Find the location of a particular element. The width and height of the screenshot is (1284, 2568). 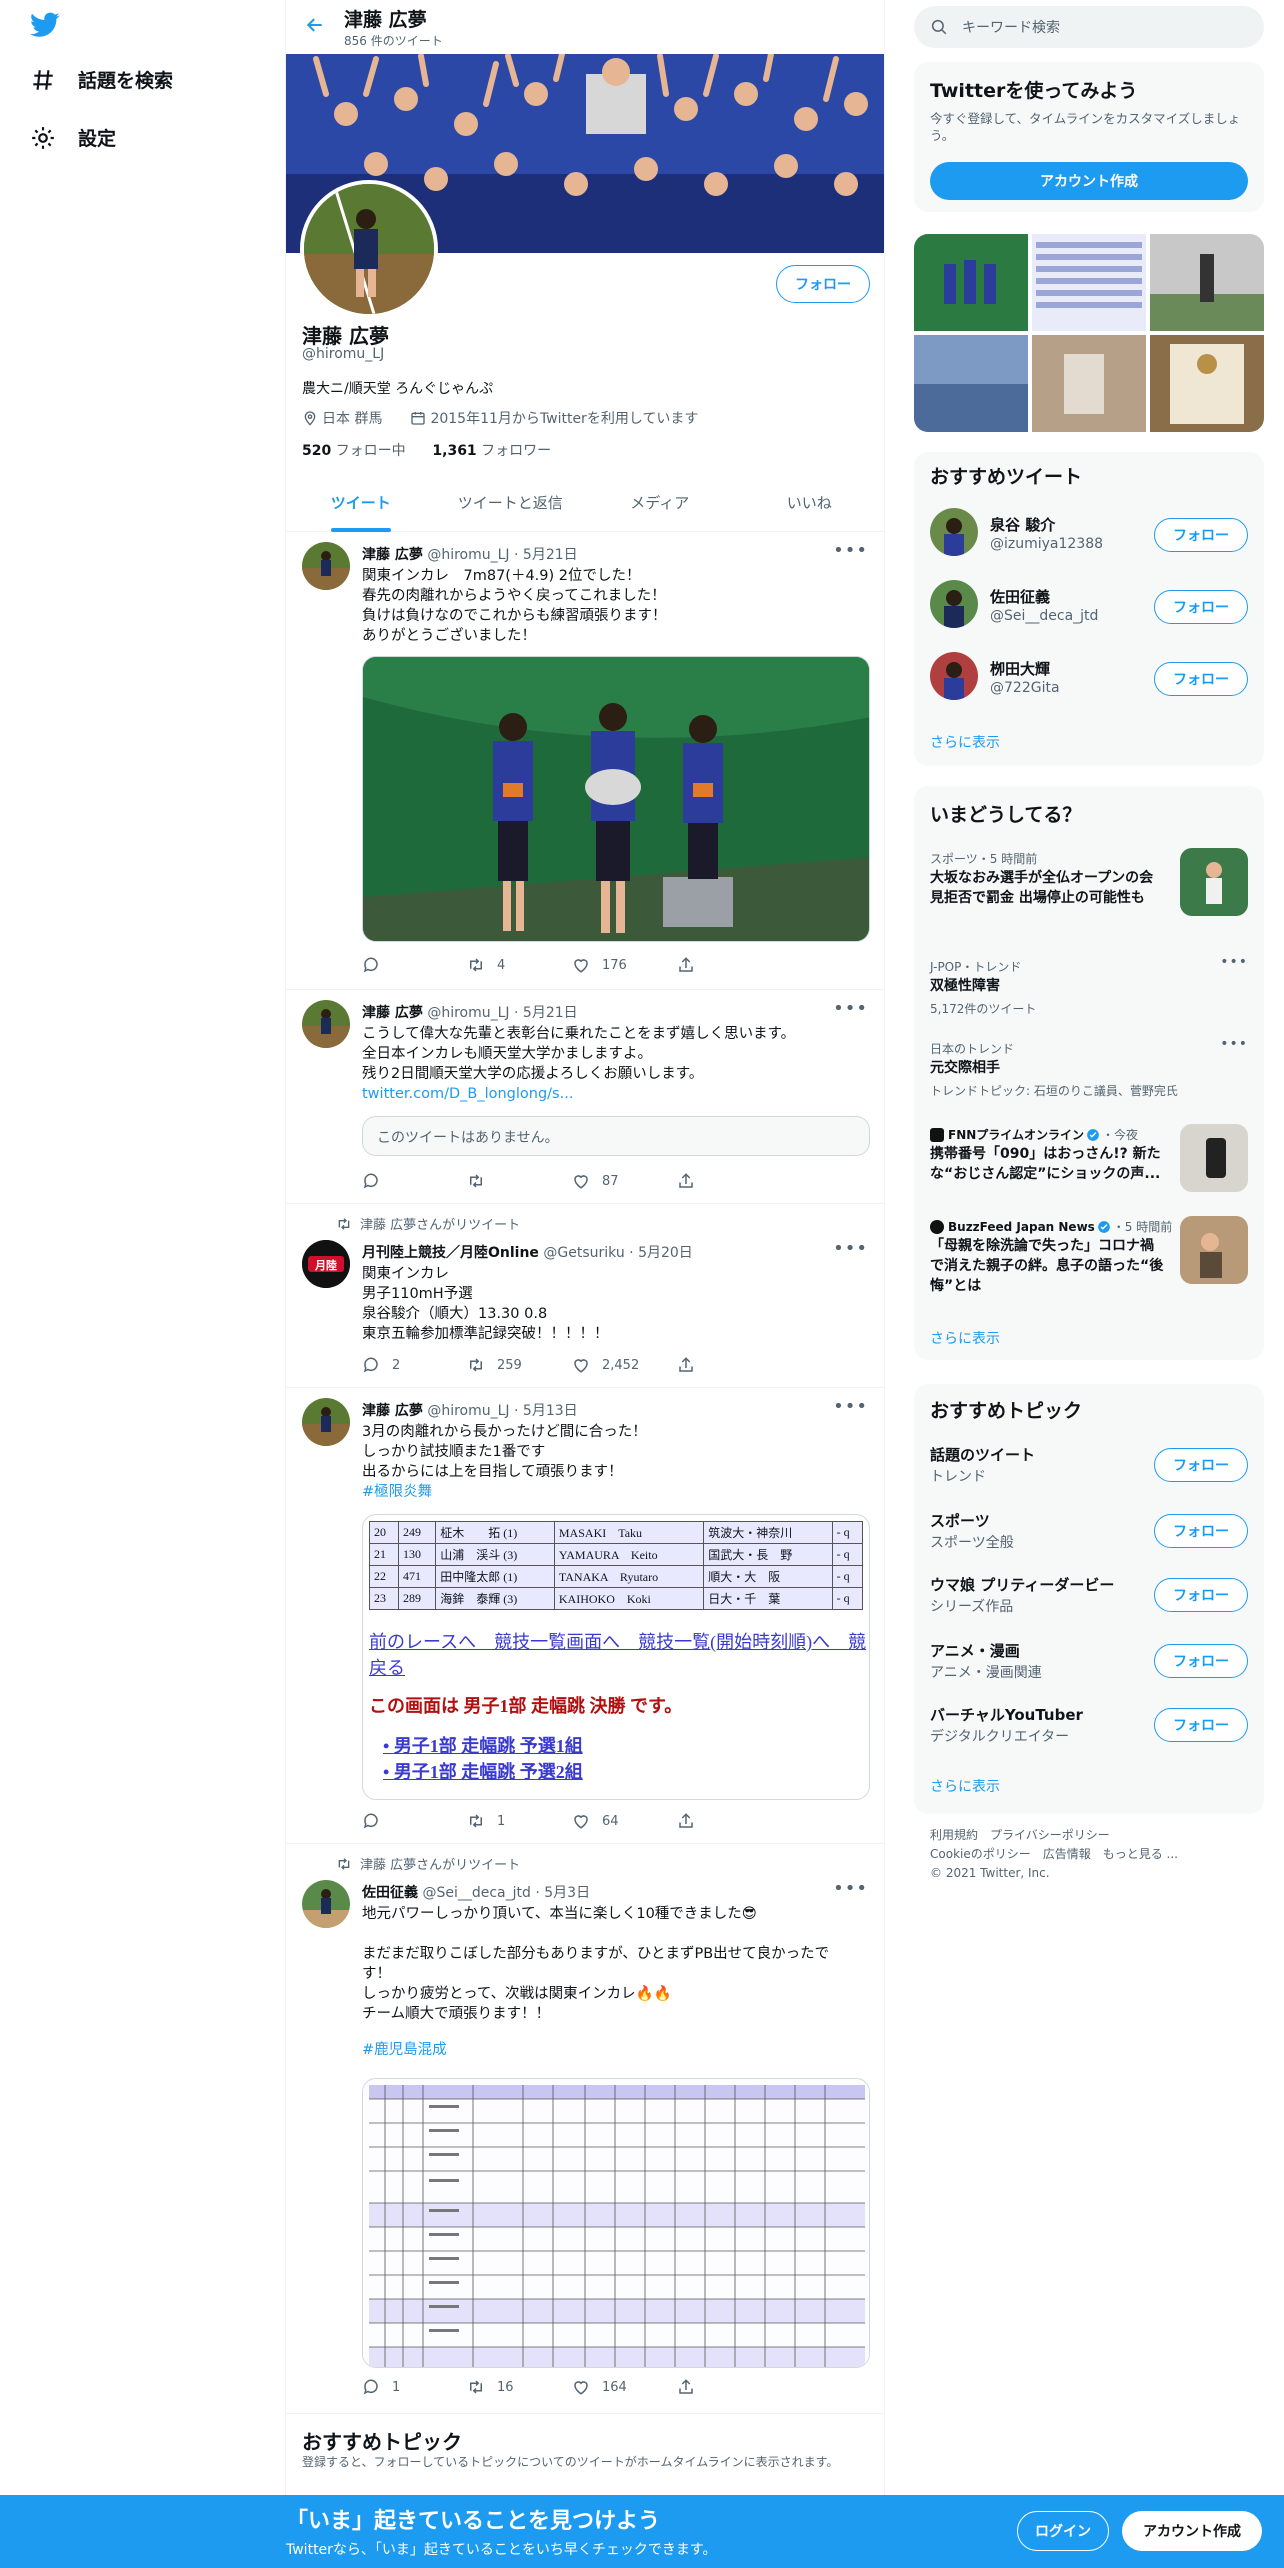

recommended-user-handle: @722Gita is located at coordinates (1025, 688).